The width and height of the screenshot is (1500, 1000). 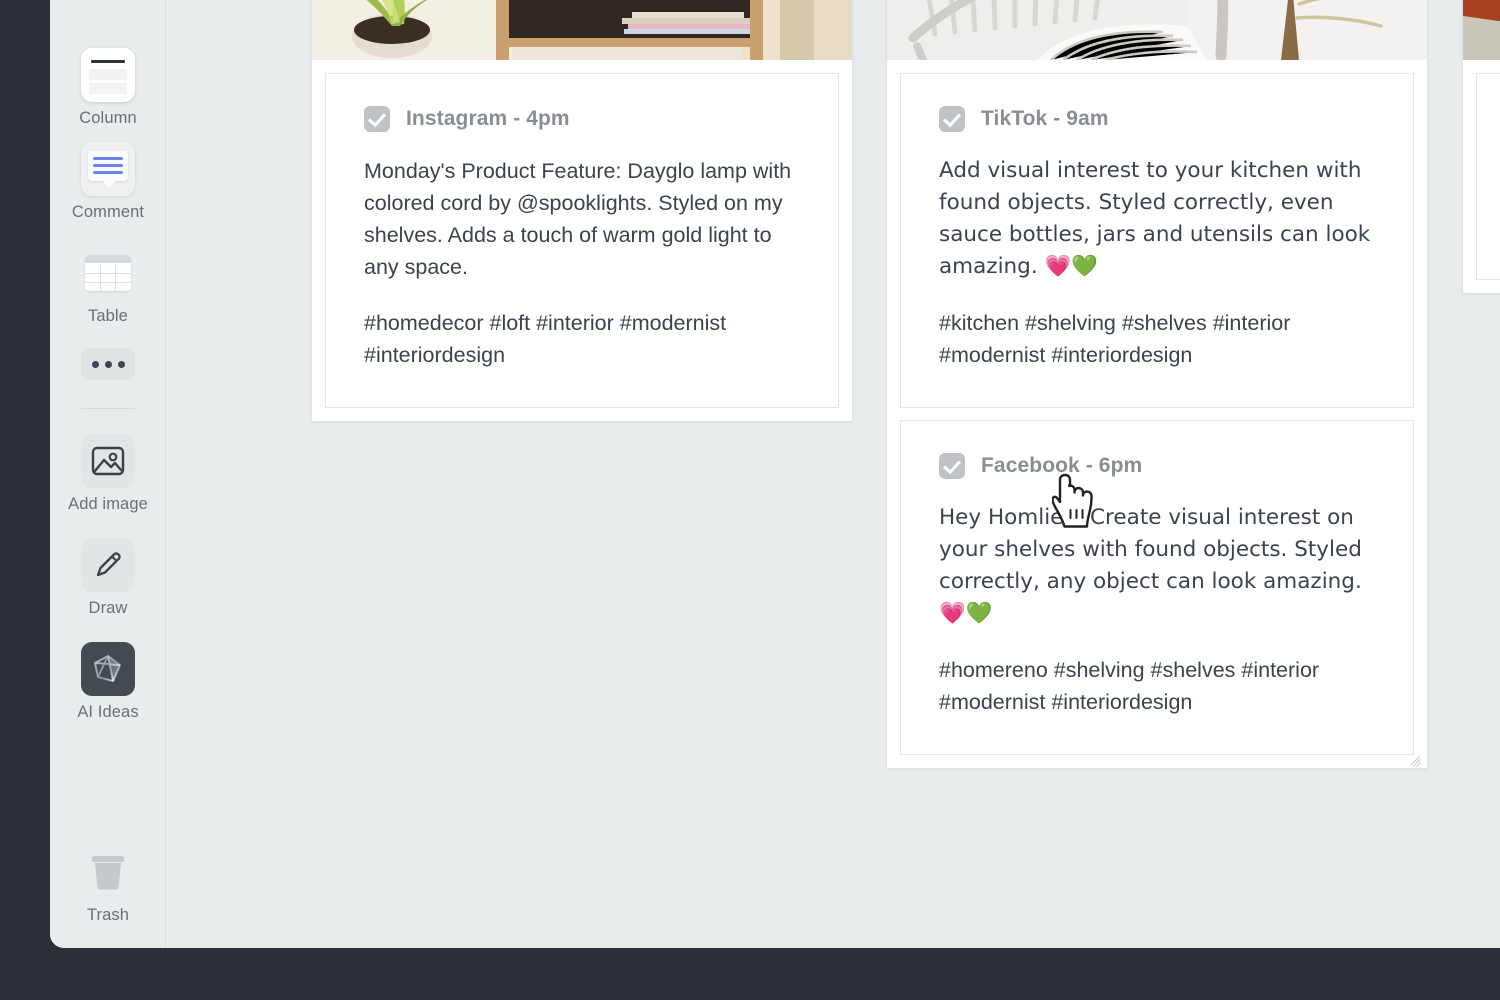 I want to click on post-checkbox-tiktok, so click(x=952, y=119).